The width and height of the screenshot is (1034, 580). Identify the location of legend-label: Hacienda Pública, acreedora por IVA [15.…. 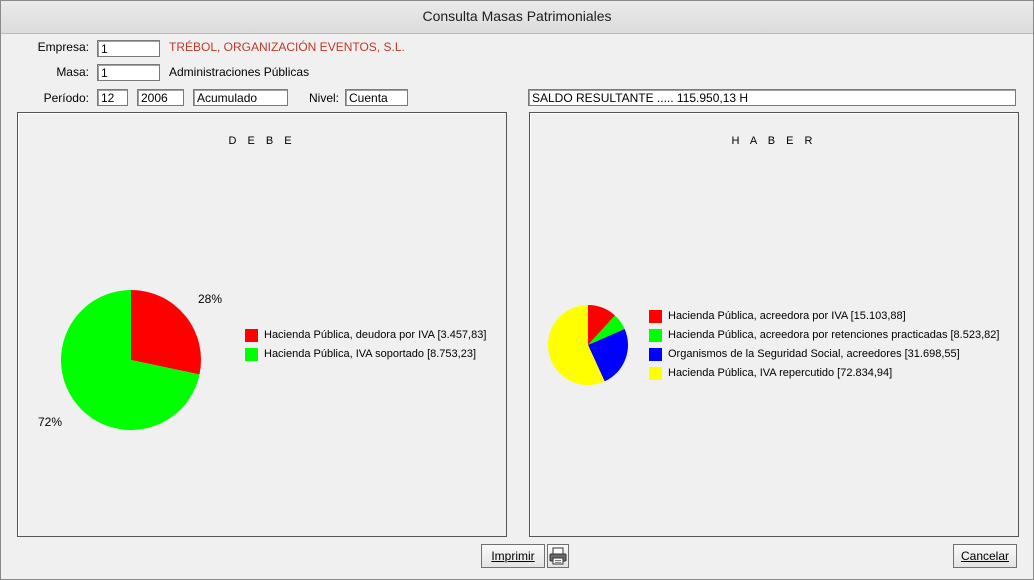
(787, 316).